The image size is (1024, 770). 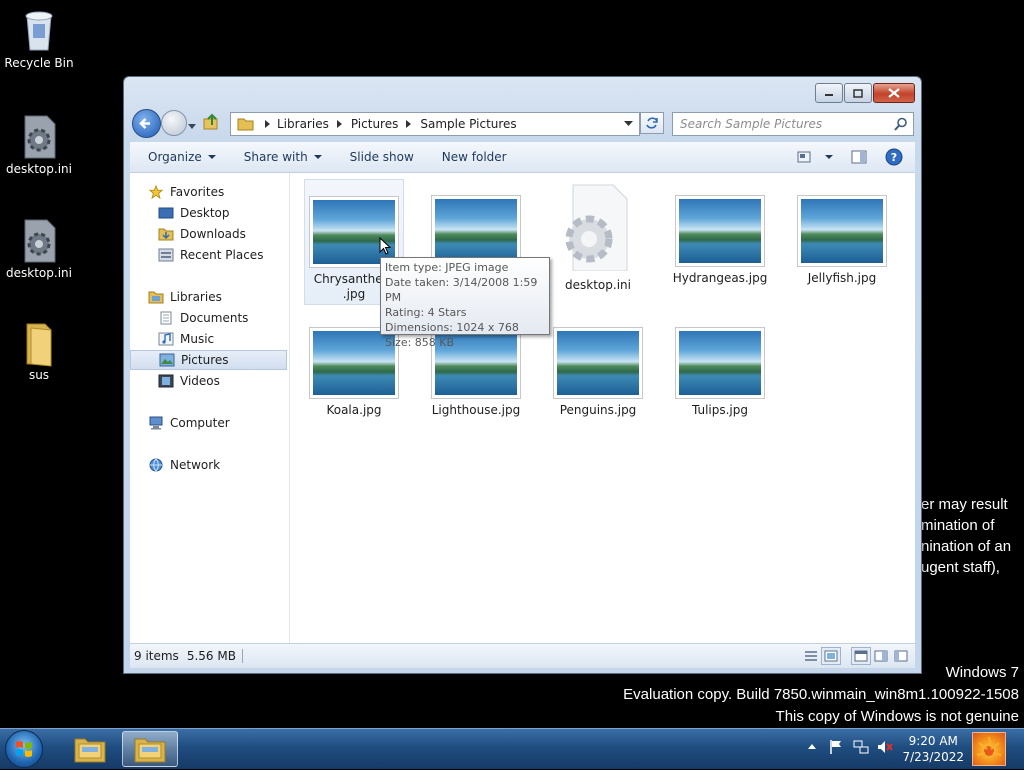 What do you see at coordinates (354, 410) in the screenshot?
I see `file-name: Koala.jpg` at bounding box center [354, 410].